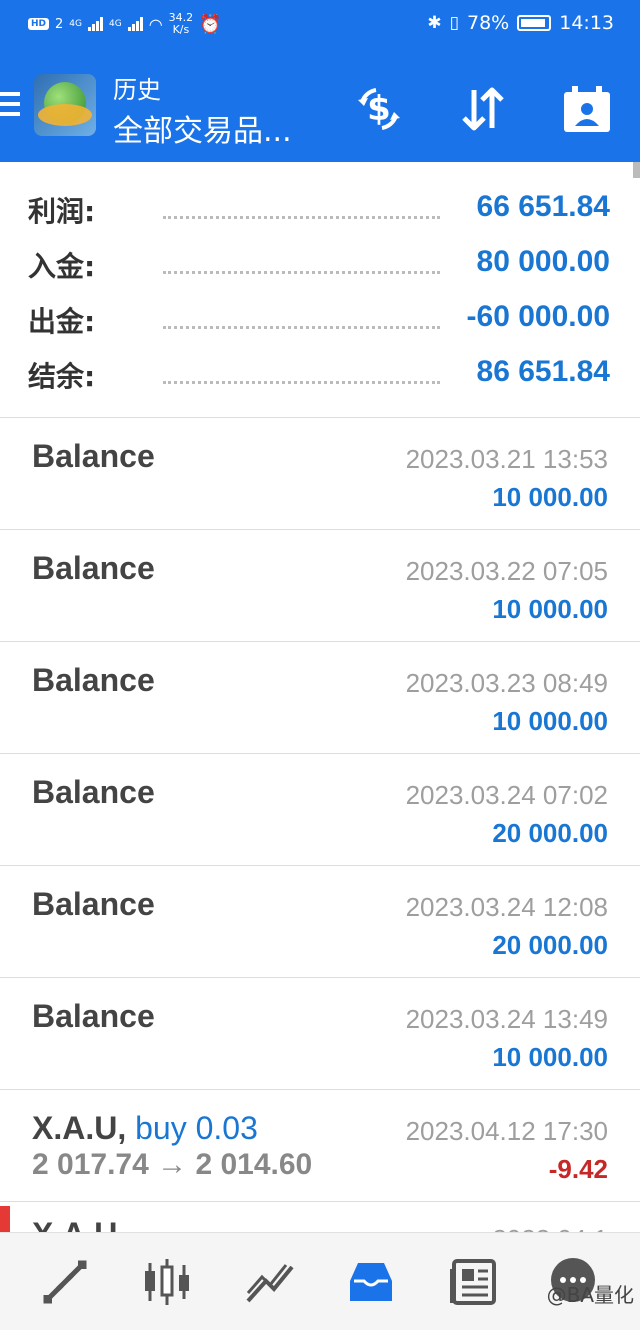 Image resolution: width=640 pixels, height=1330 pixels. What do you see at coordinates (196, 1128) in the screenshot?
I see `trade-type: buy 0.03` at bounding box center [196, 1128].